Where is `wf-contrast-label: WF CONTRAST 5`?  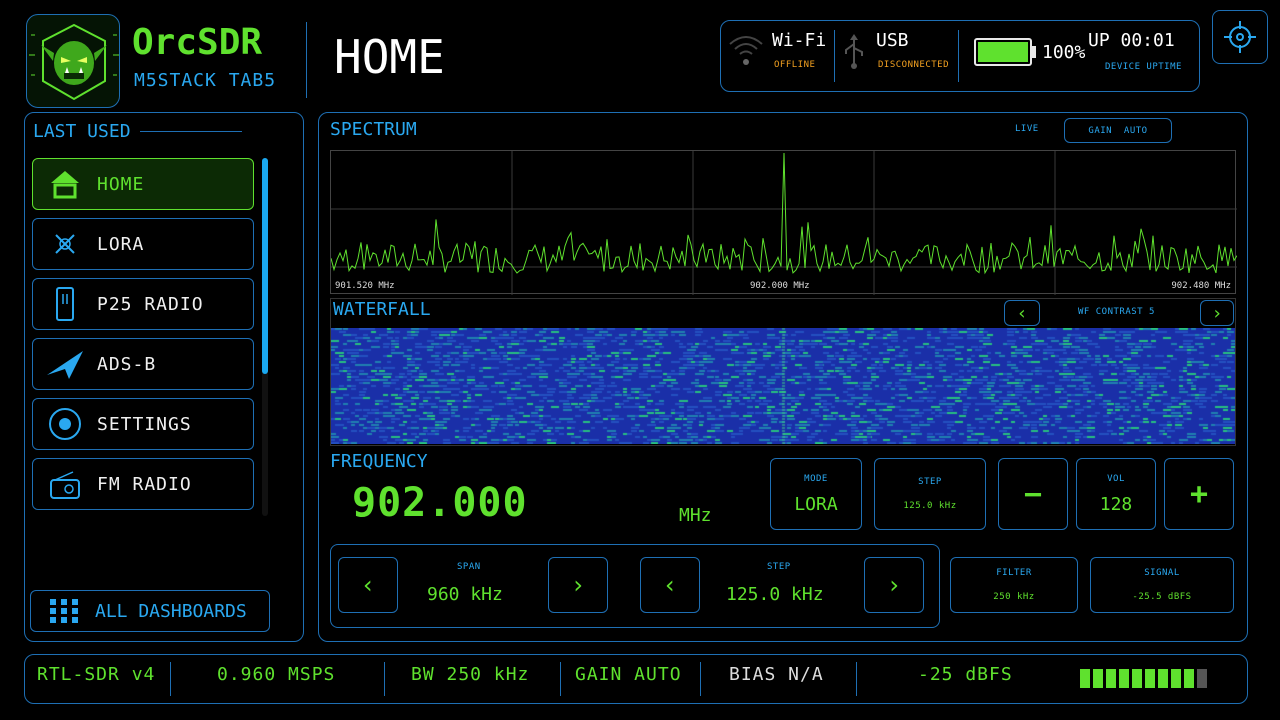 wf-contrast-label: WF CONTRAST 5 is located at coordinates (1116, 312).